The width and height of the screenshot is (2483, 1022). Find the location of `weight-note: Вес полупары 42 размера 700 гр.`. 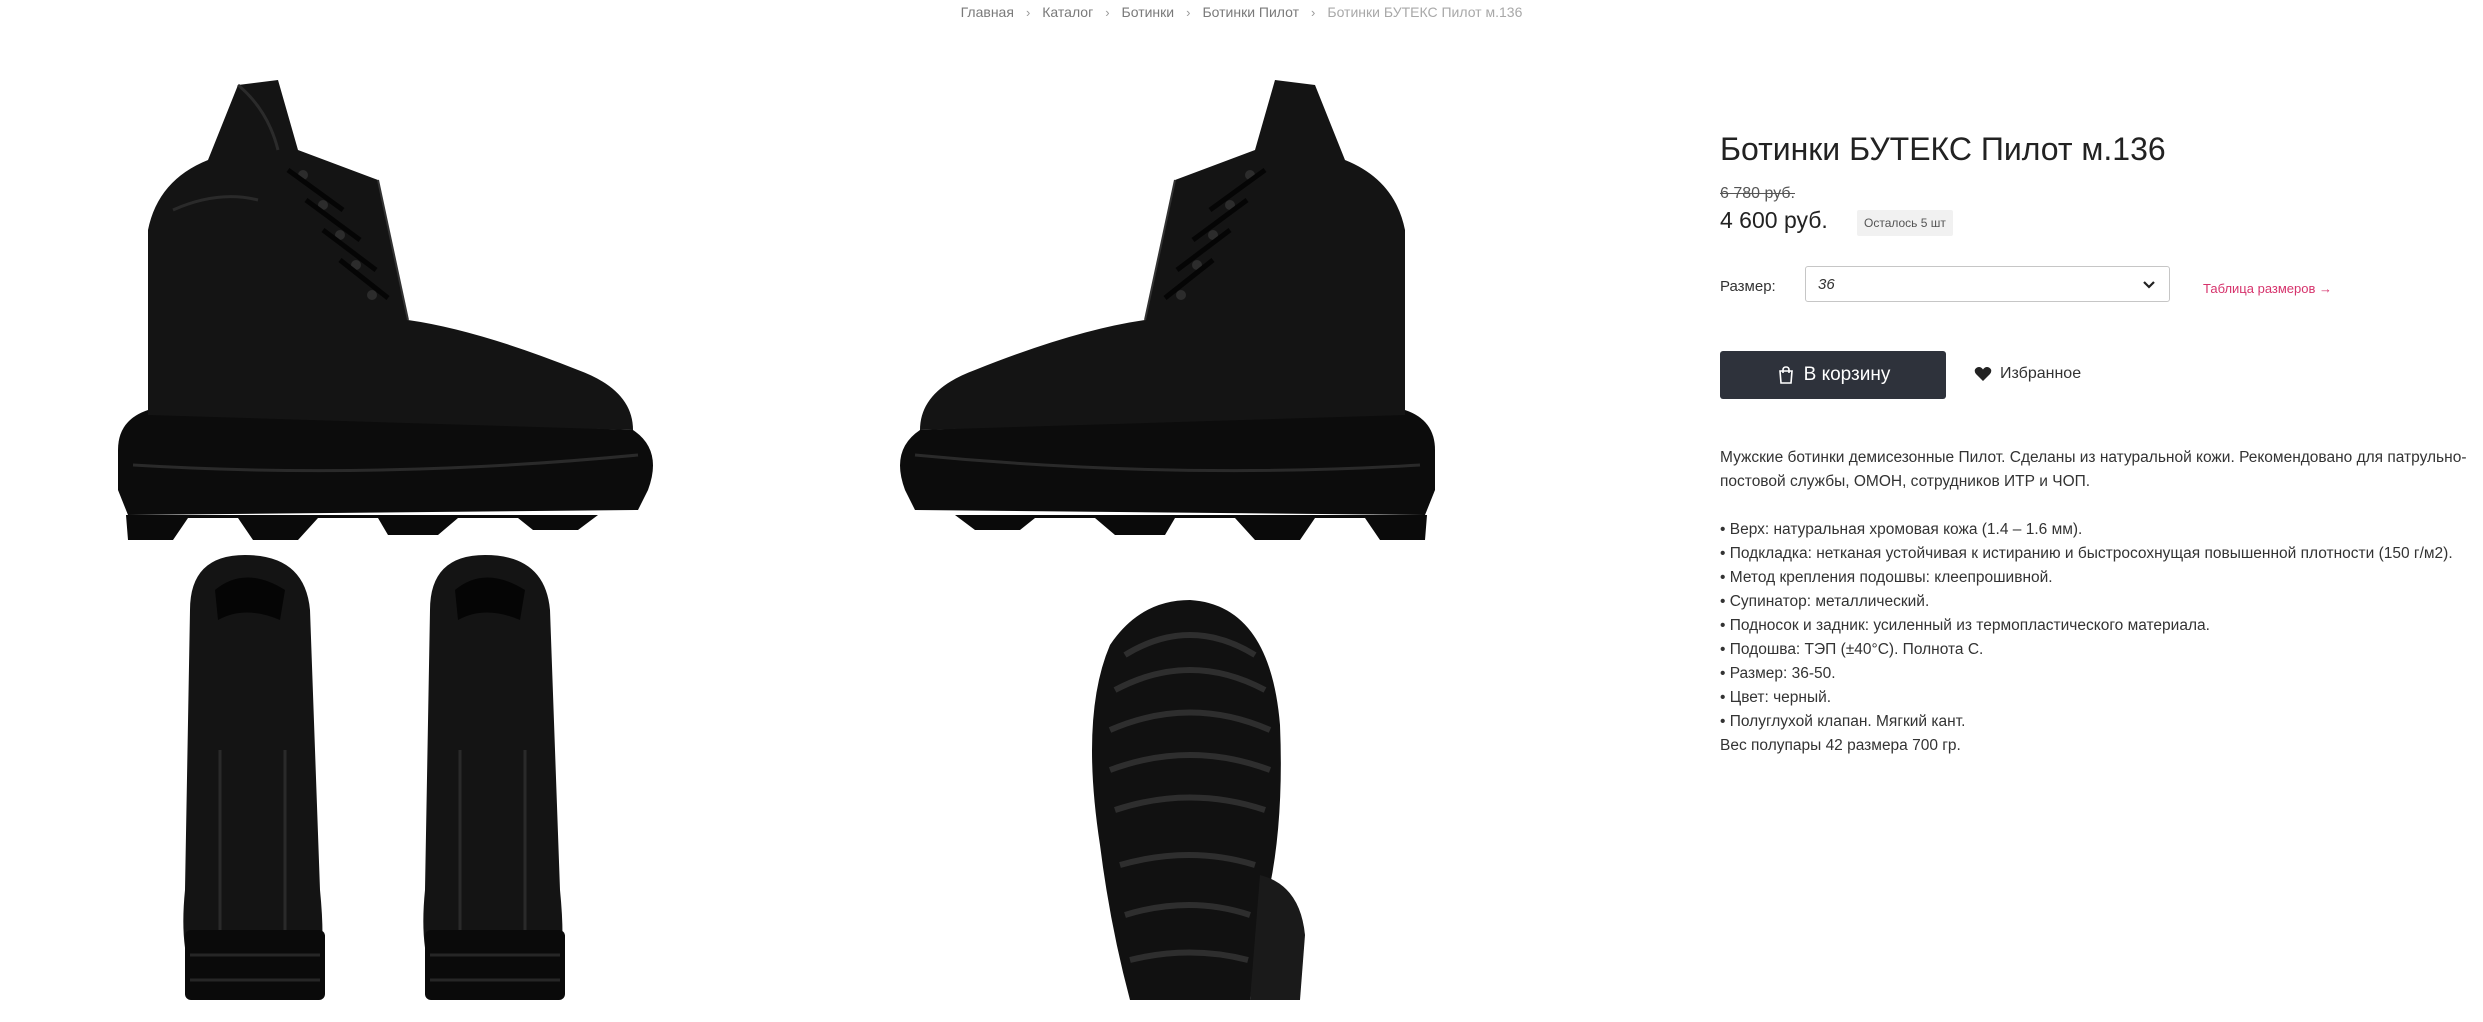

weight-note: Вес полупары 42 размера 700 гр. is located at coordinates (1840, 745).